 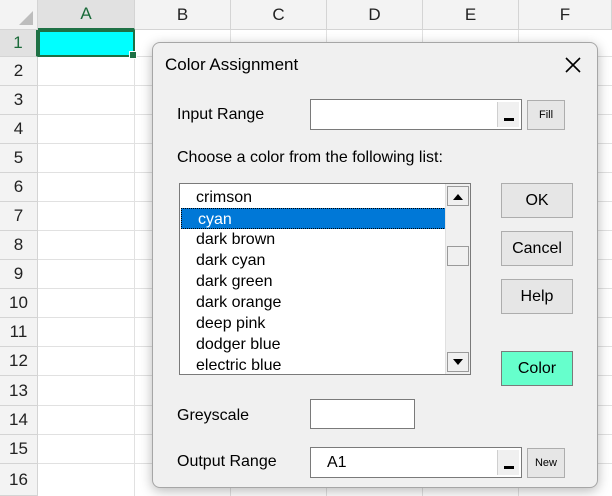 I want to click on input-range-field, so click(x=416, y=114).